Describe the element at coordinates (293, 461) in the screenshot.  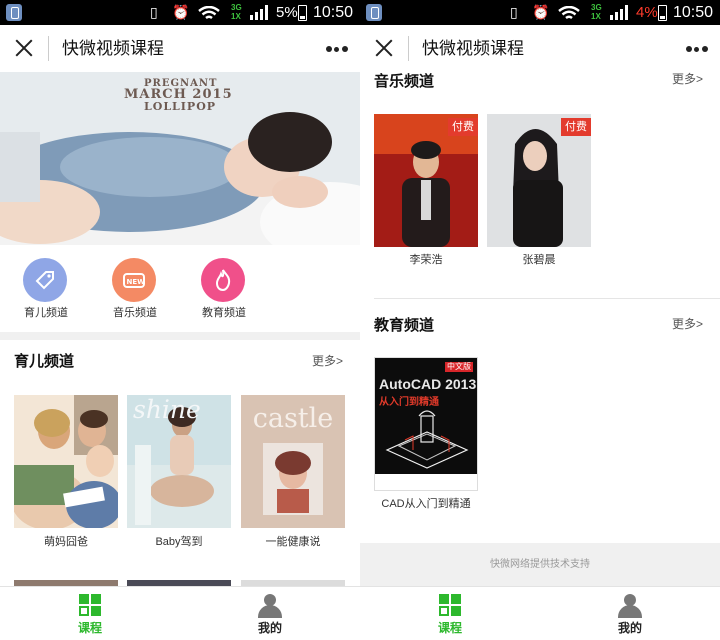
I see `course-thumbnail: castle` at that location.